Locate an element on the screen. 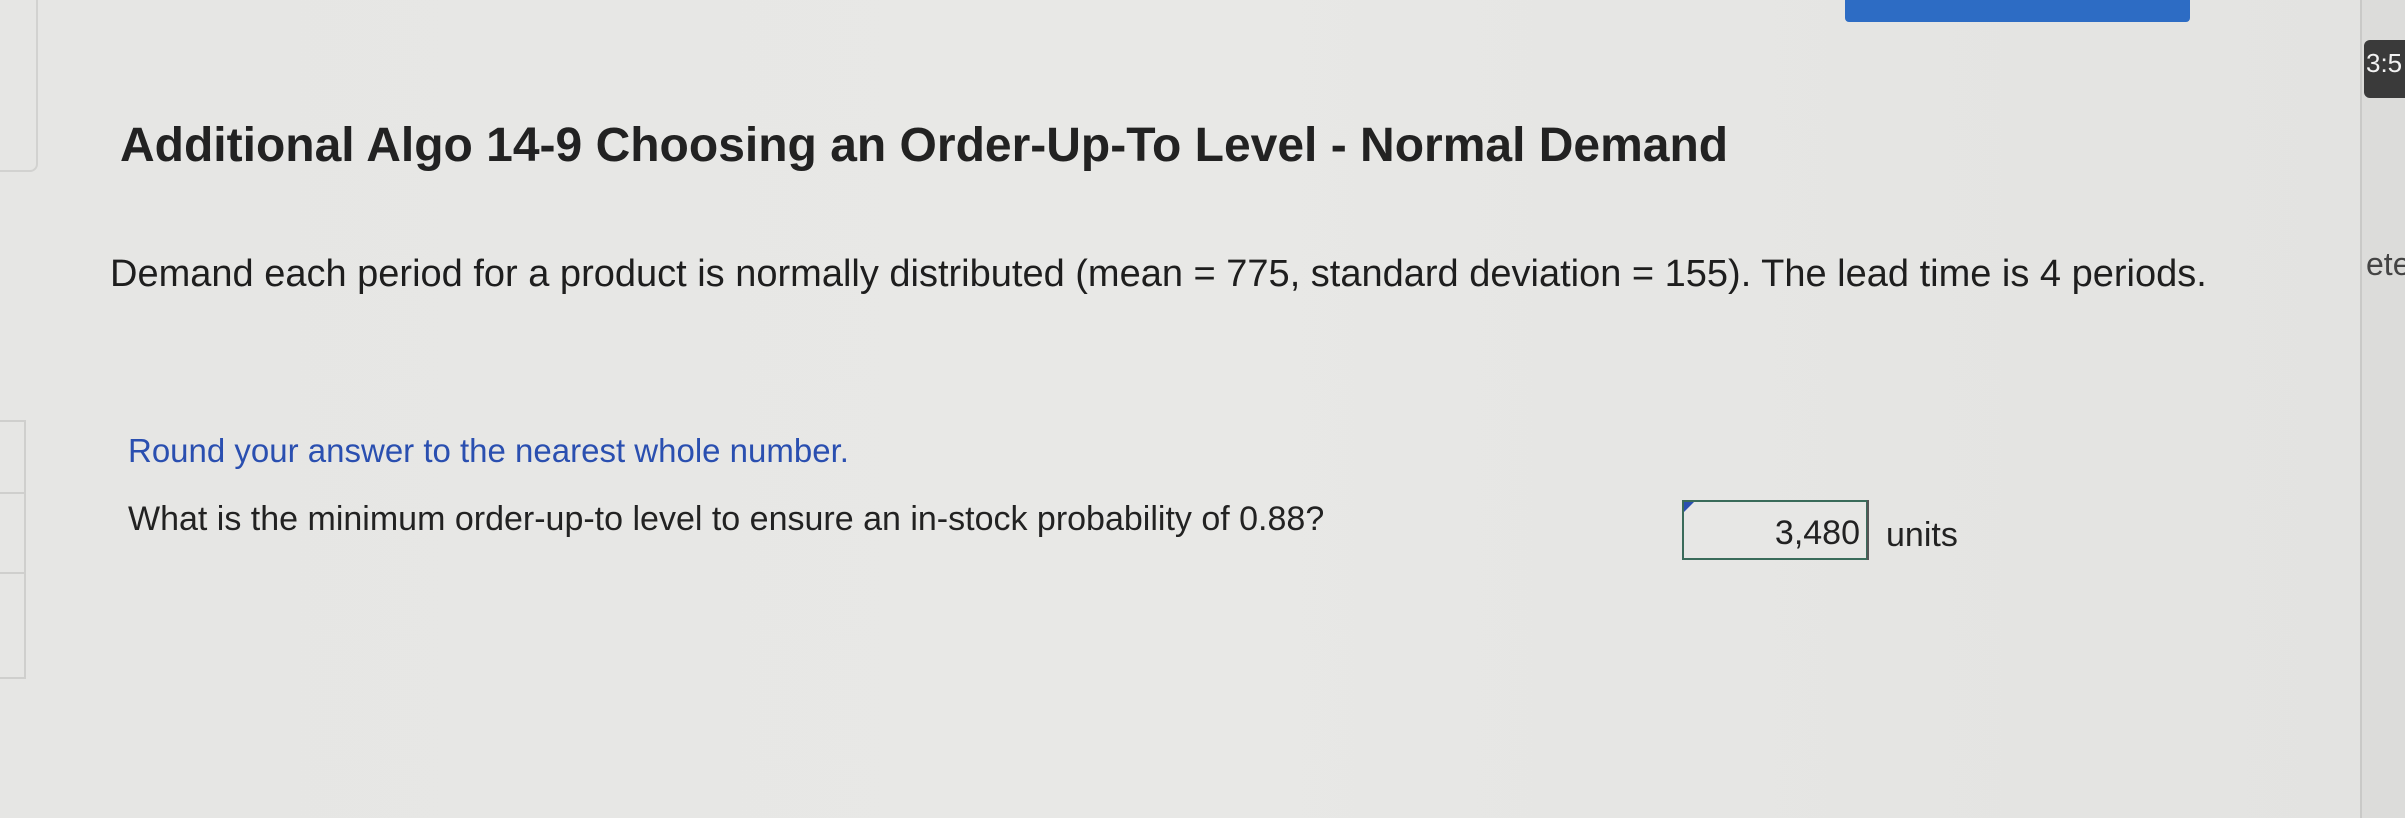  timer-text: 3:5 is located at coordinates (2384, 63).